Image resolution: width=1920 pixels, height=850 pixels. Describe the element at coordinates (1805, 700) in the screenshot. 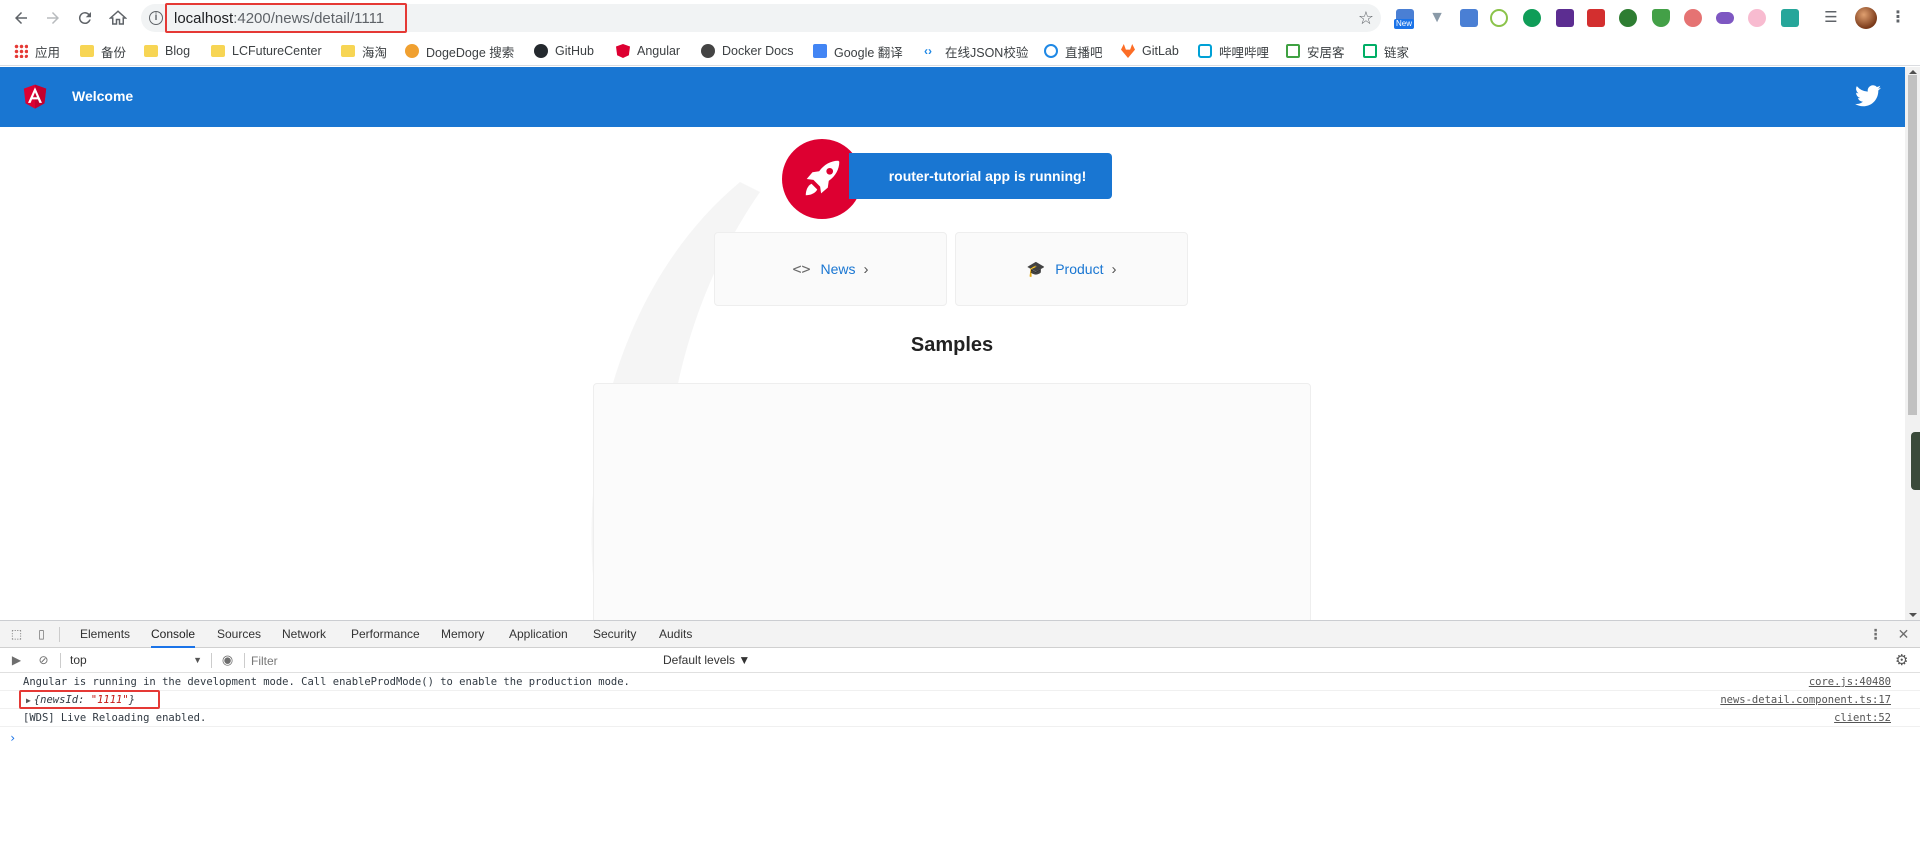

I see `console-source-link: news-detail.component.ts:17` at that location.